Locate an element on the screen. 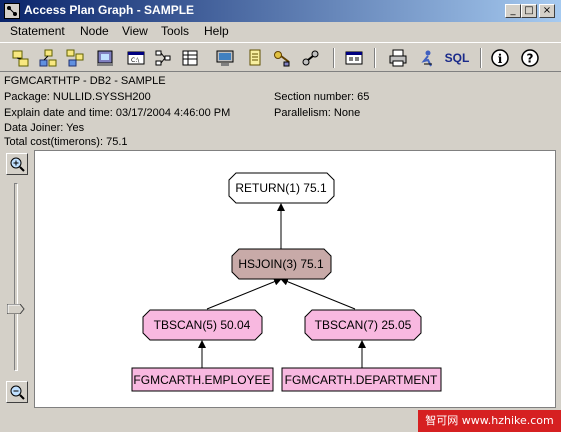  expand-tree-icon is located at coordinates (48, 58).